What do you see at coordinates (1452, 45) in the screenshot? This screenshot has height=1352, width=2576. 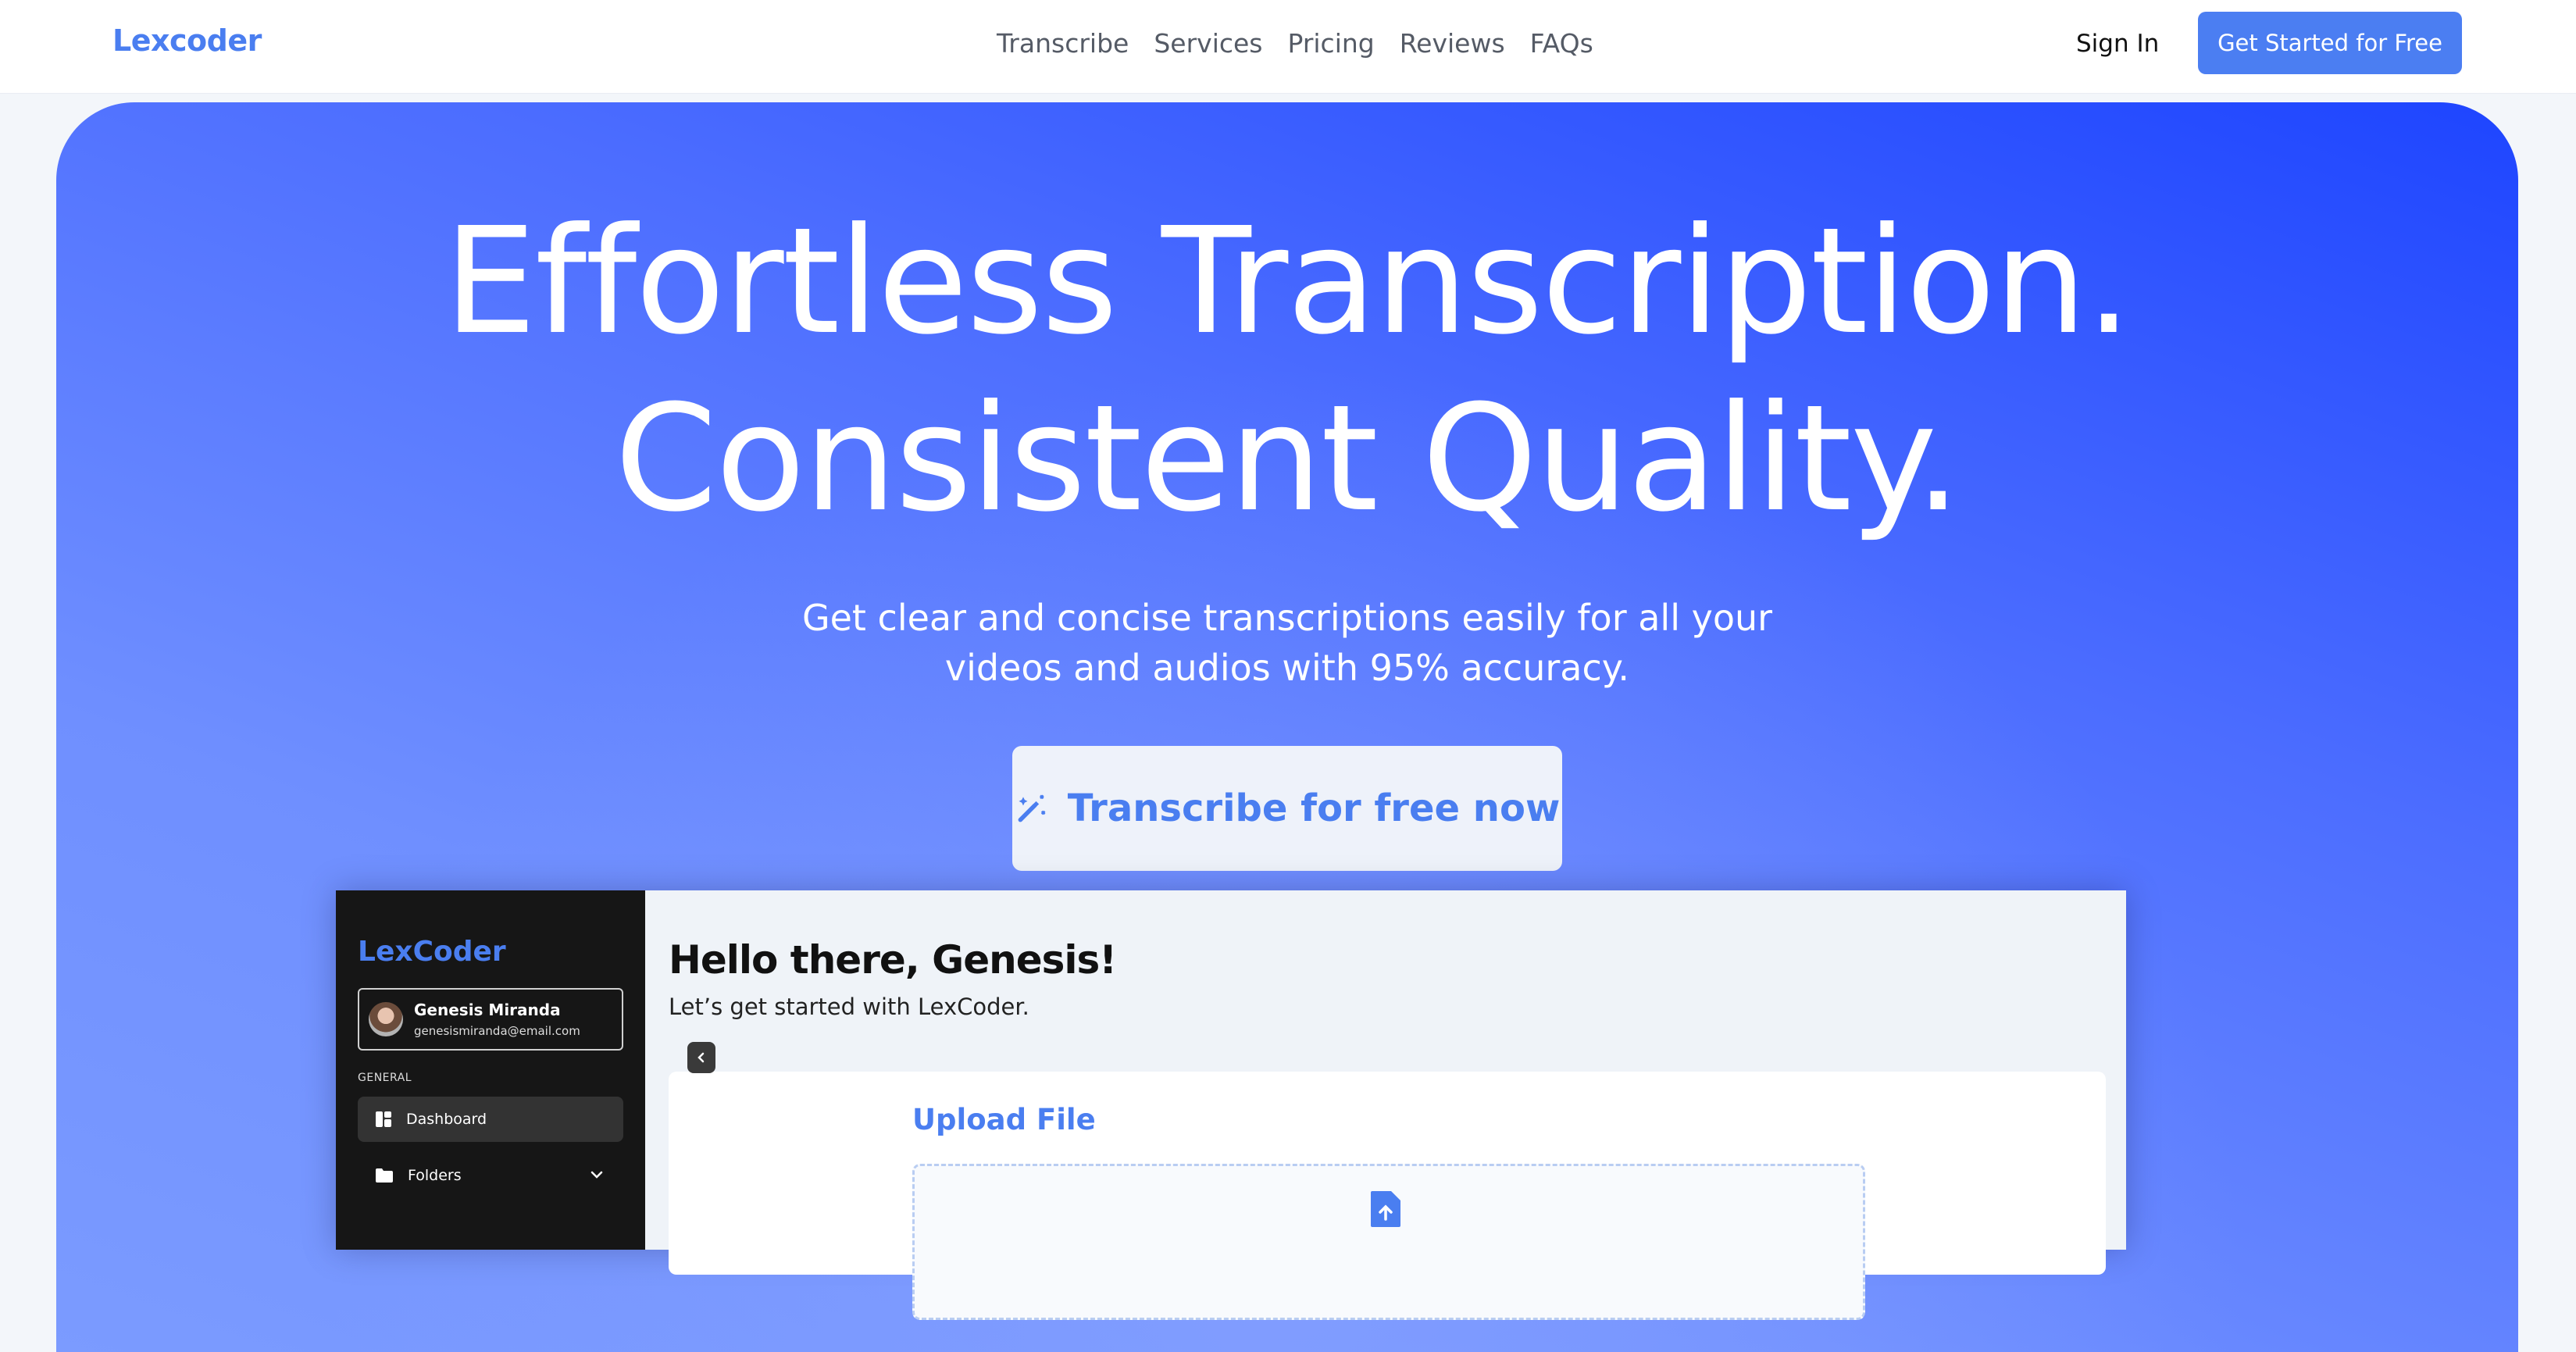 I see `nav-link-reviews: Reviews` at bounding box center [1452, 45].